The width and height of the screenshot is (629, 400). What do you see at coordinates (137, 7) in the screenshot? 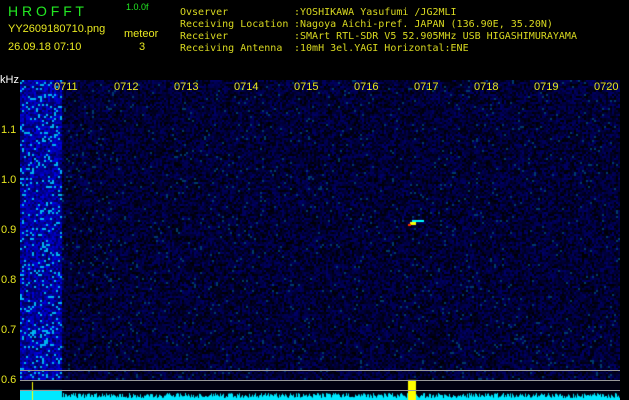
I see `version: 1.0.0f` at bounding box center [137, 7].